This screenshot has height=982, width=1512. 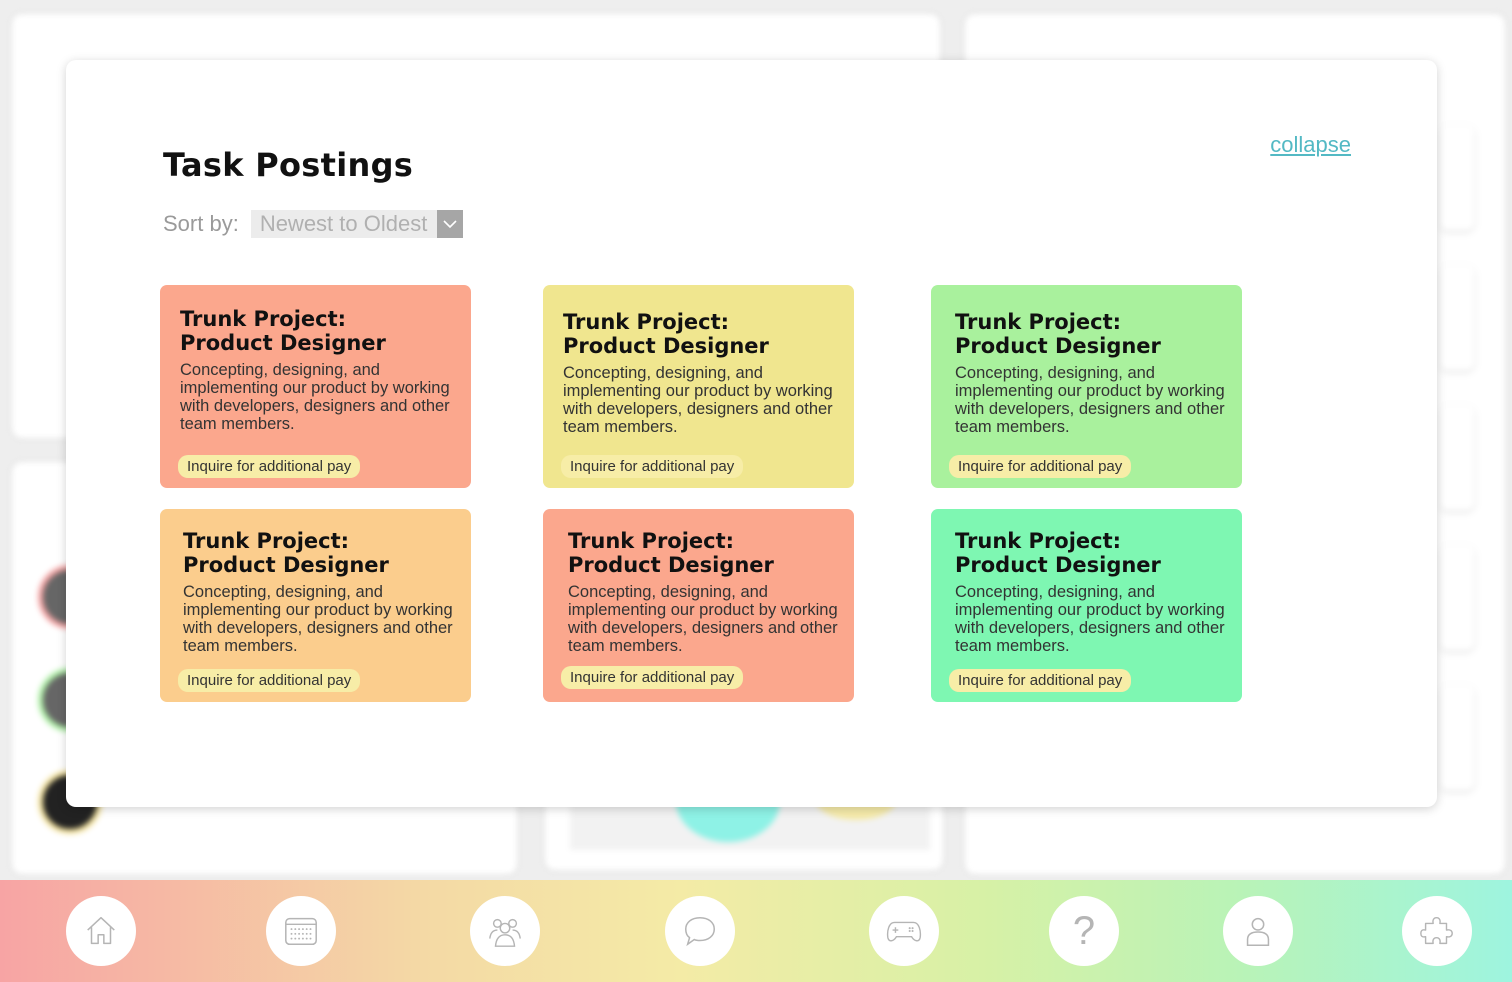 I want to click on nav-chat-button, so click(x=700, y=931).